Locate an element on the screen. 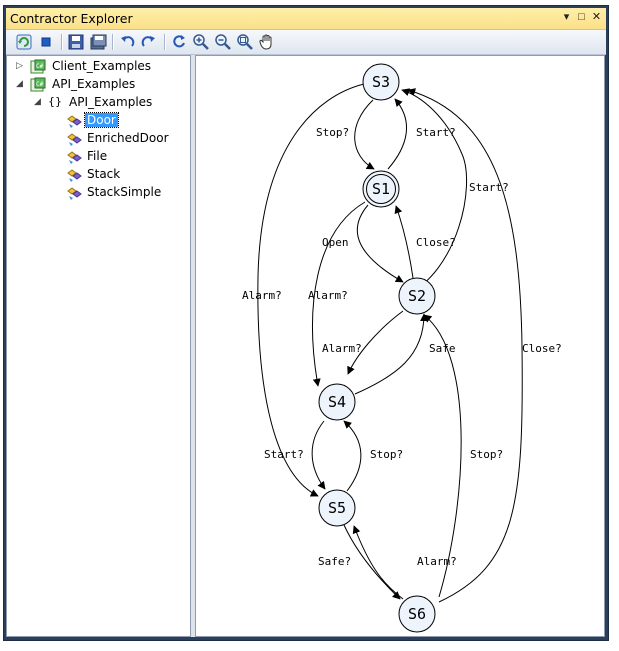 This screenshot has width=619, height=651. tree-item-namespace: ◢ {} API_Examples is located at coordinates (97, 103).